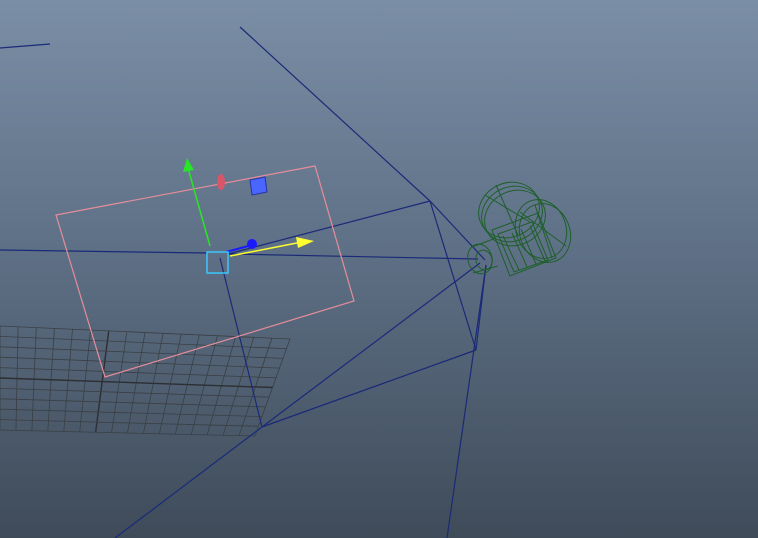 Image resolution: width=758 pixels, height=538 pixels. I want to click on scale-handle, so click(258, 186).